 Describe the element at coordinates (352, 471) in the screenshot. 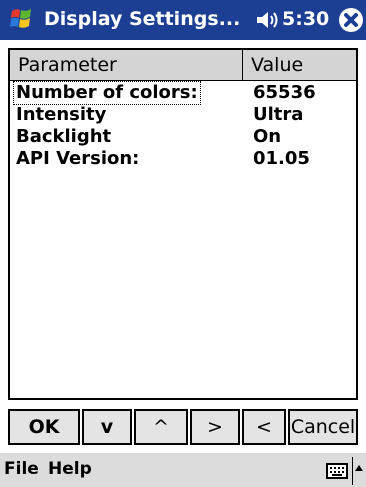

I see `sip-divider` at that location.